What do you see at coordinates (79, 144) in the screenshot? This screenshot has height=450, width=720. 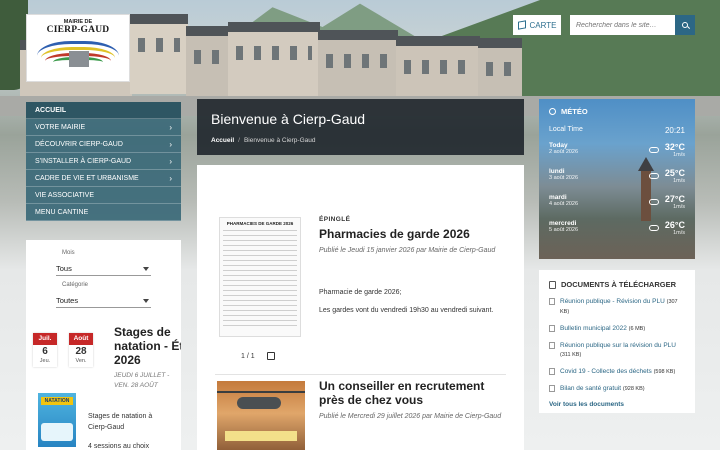 I see `nav-item-label: Découvrir Cierp-Gaud` at bounding box center [79, 144].